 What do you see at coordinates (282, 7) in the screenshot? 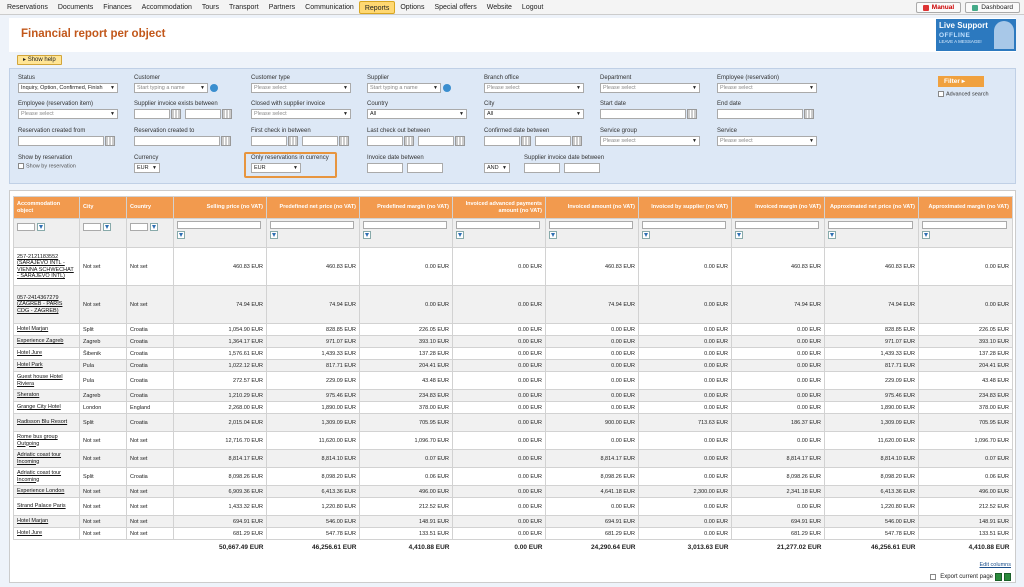
I see `nav-item-partners: Partners` at bounding box center [282, 7].